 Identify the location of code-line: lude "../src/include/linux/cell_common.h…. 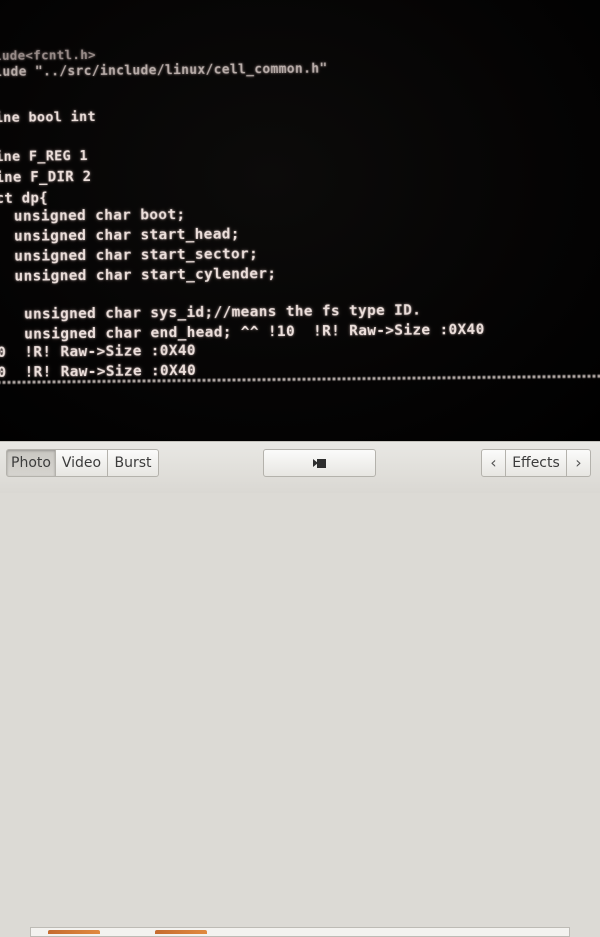
(164, 70).